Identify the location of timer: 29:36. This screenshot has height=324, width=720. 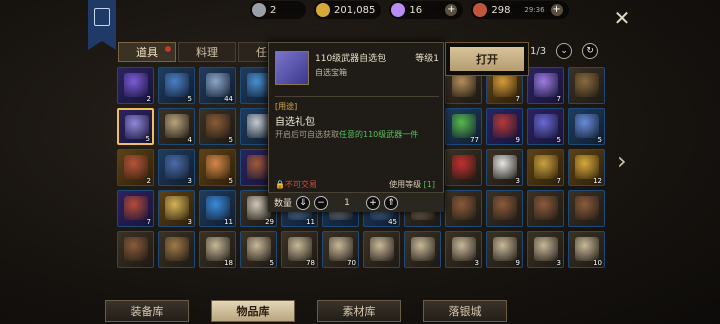
(534, 10).